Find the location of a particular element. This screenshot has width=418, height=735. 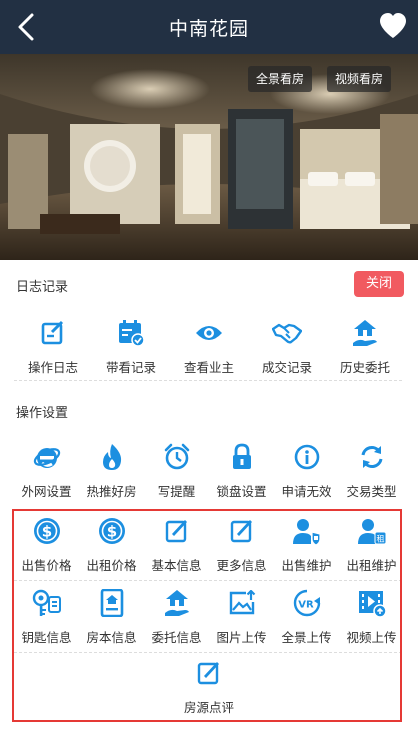

ops-item-trade-type: 交易类型 is located at coordinates (371, 471).